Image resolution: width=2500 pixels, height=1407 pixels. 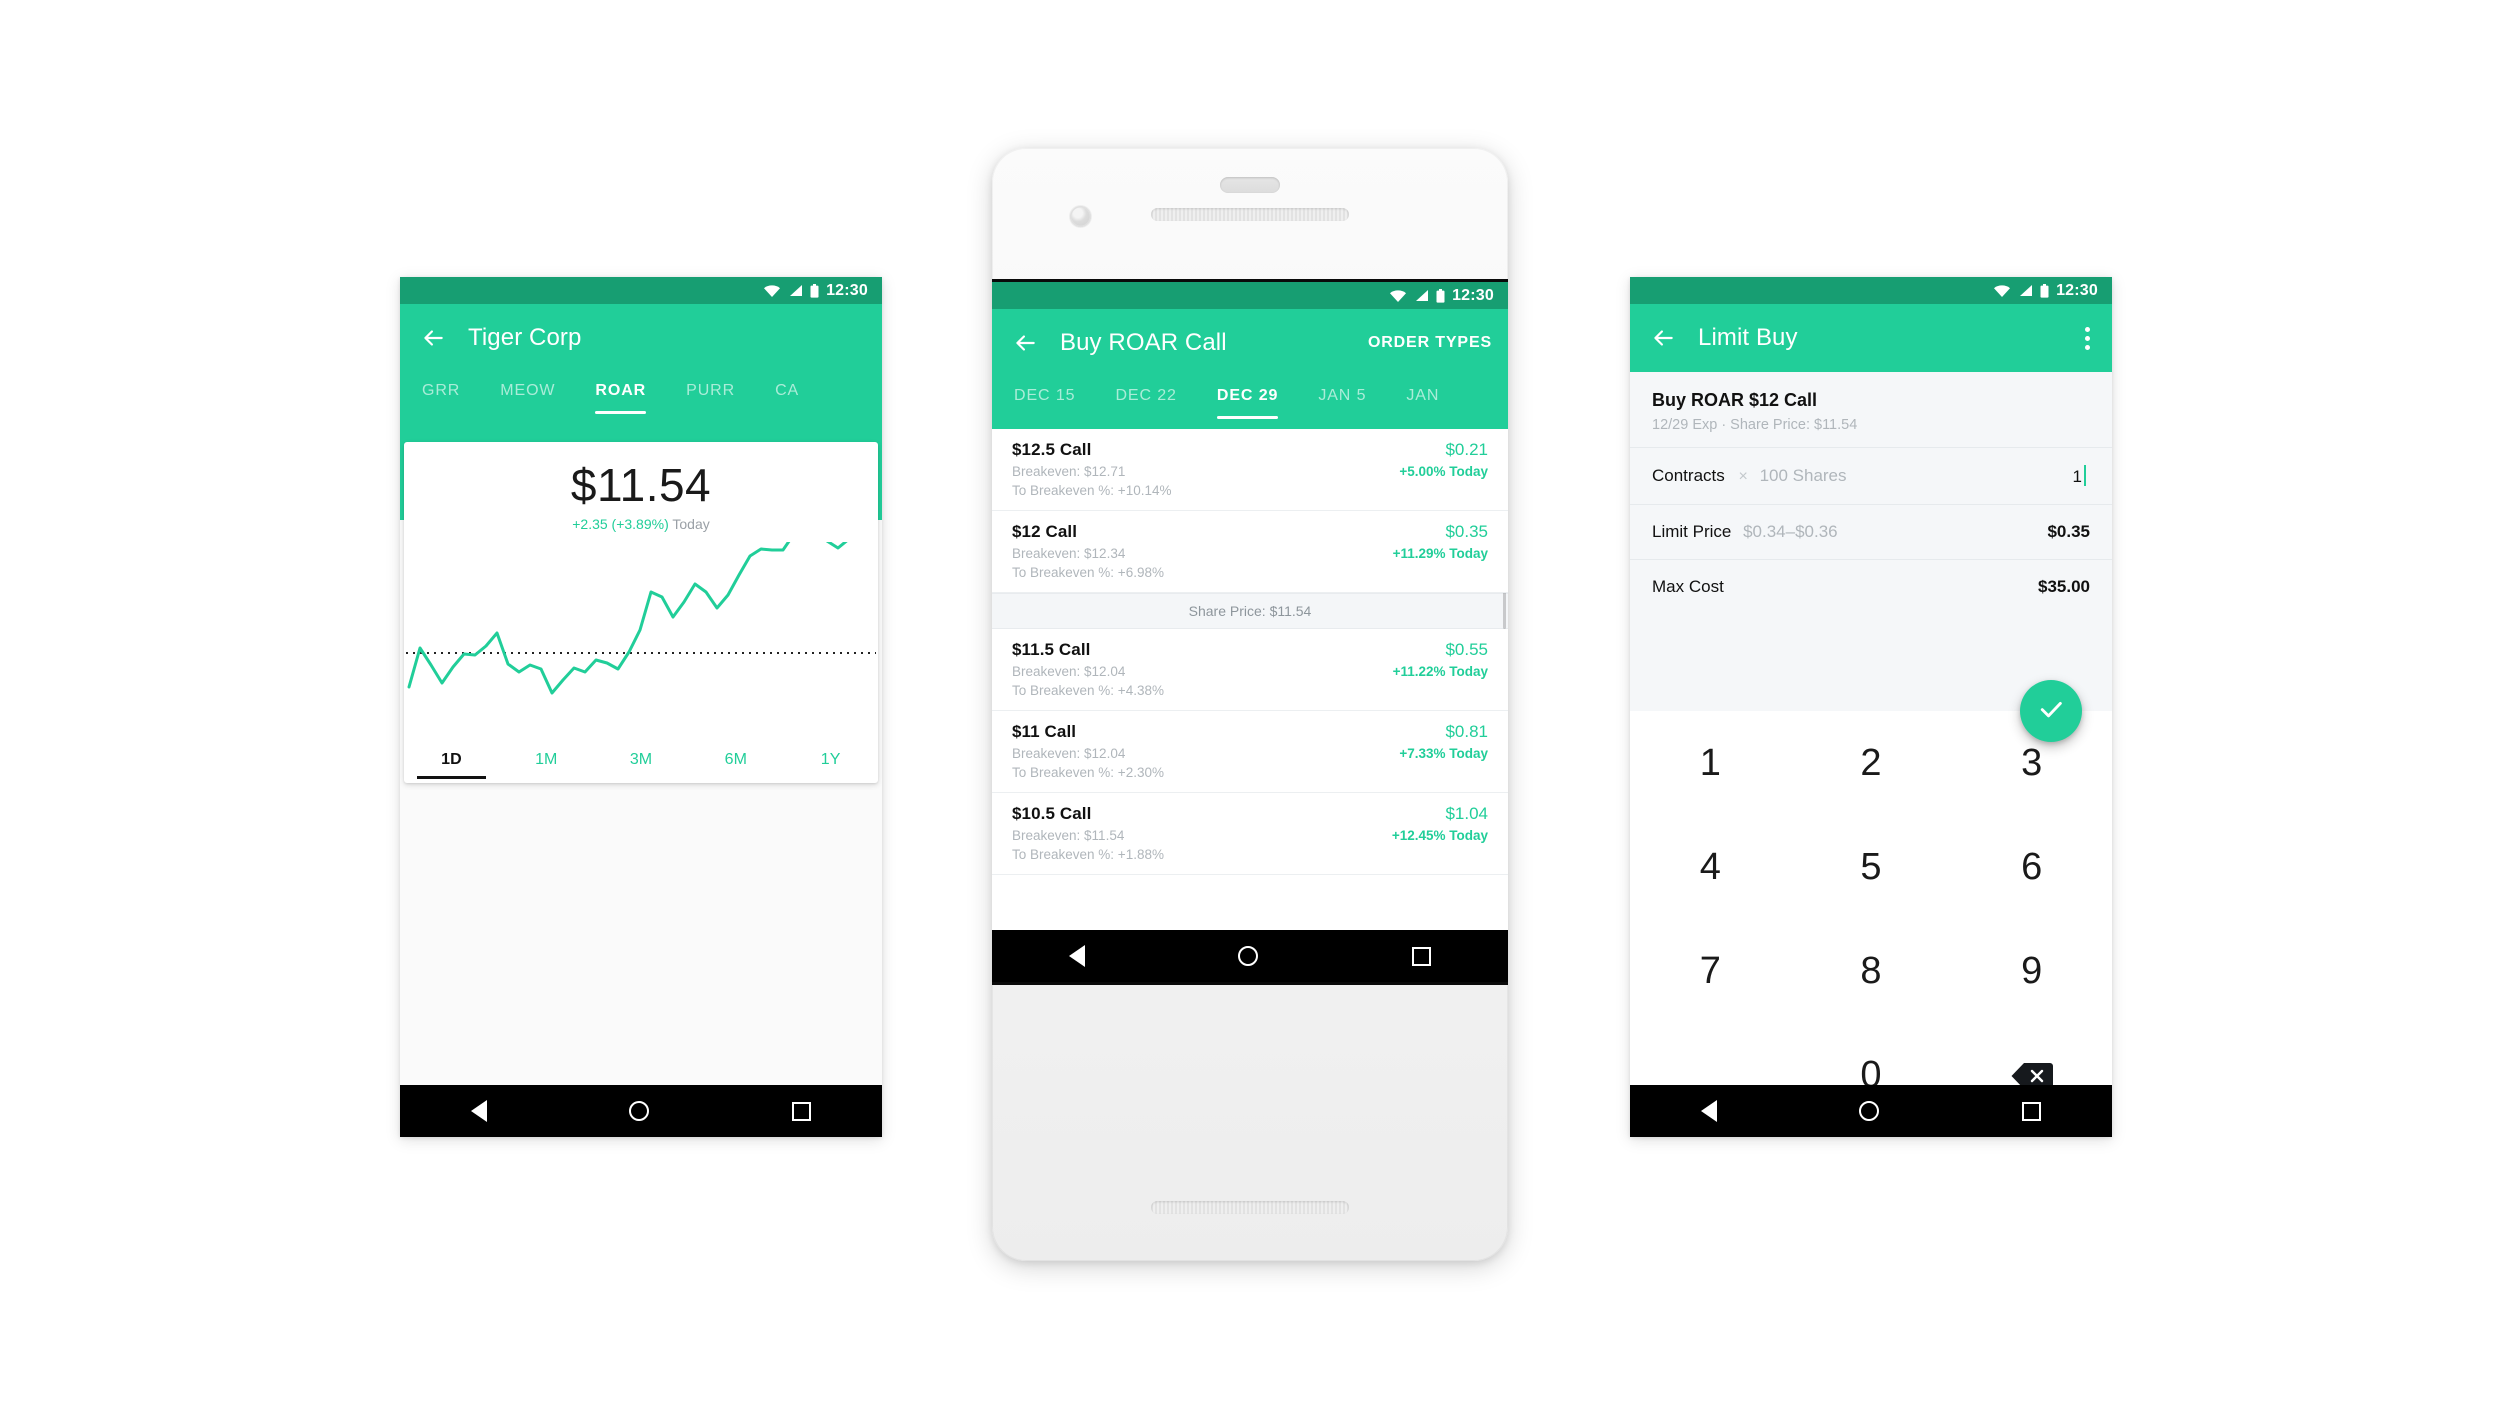 I want to click on tab-jan-5: JAN 5, so click(x=1342, y=398).